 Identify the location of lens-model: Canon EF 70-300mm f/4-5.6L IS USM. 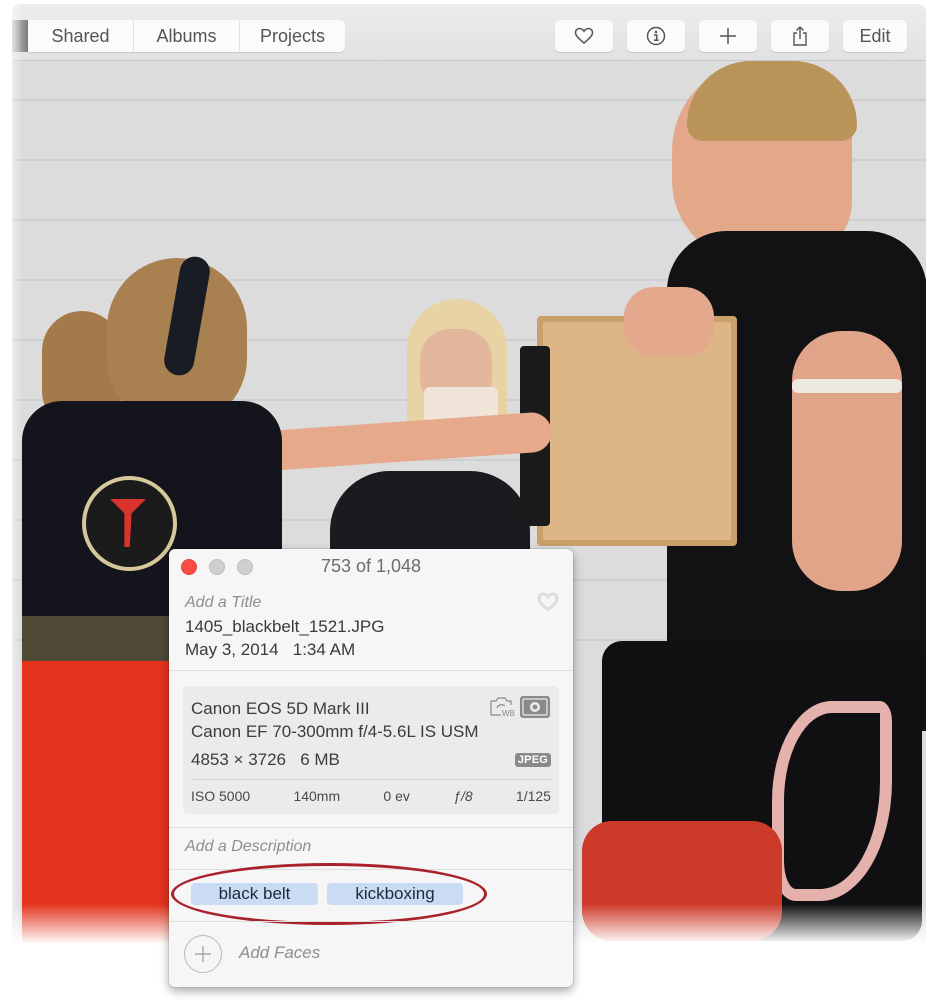
(335, 731).